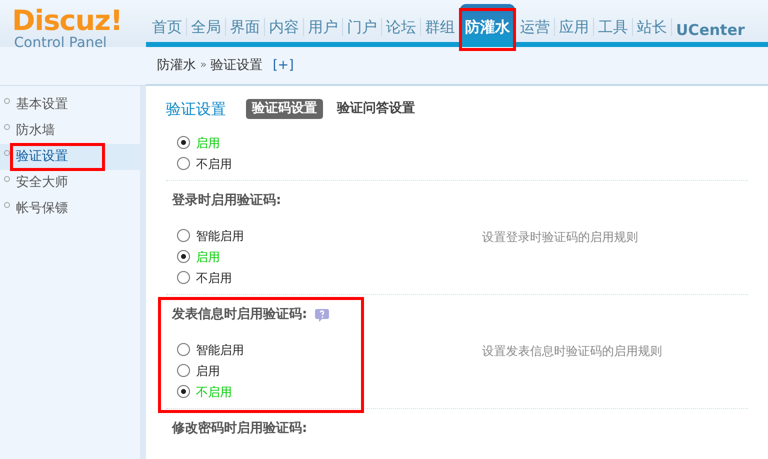 The width and height of the screenshot is (768, 459). Describe the element at coordinates (284, 28) in the screenshot. I see `nav-tab: 内容` at that location.